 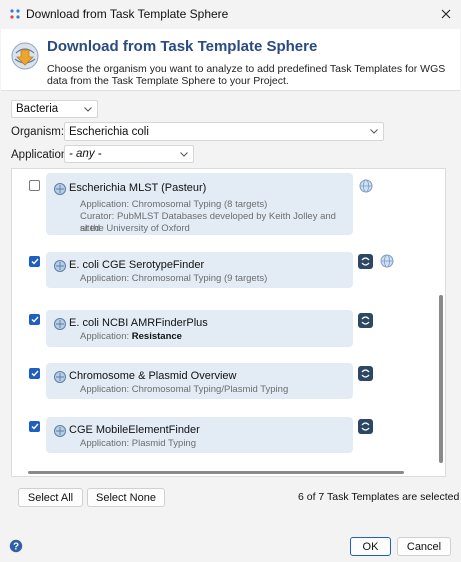 I want to click on horizontal-scrollbar, so click(x=216, y=472).